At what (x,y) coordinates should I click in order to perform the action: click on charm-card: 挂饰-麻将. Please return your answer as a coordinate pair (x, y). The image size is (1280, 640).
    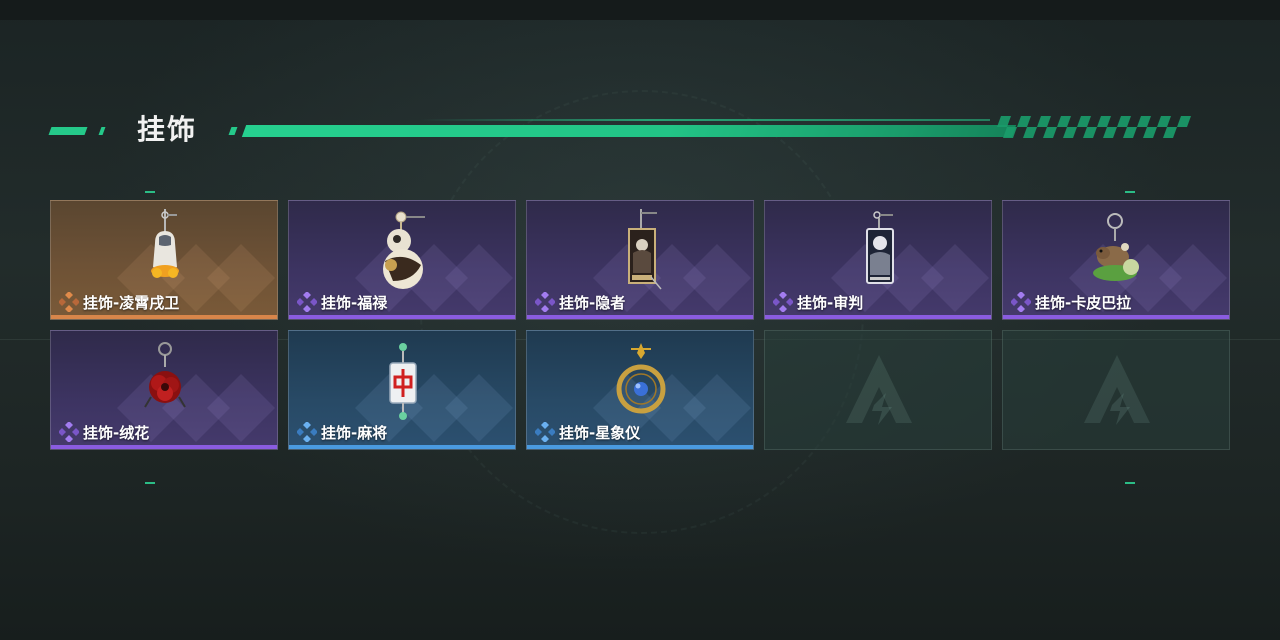
    Looking at the image, I should click on (402, 390).